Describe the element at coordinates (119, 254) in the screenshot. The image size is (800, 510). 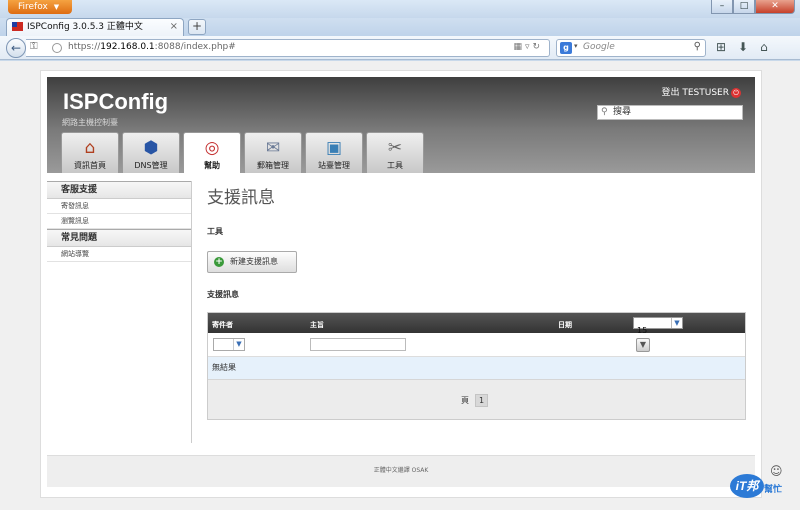
I see `sidebar-item-site-guide: 網站導覽` at that location.